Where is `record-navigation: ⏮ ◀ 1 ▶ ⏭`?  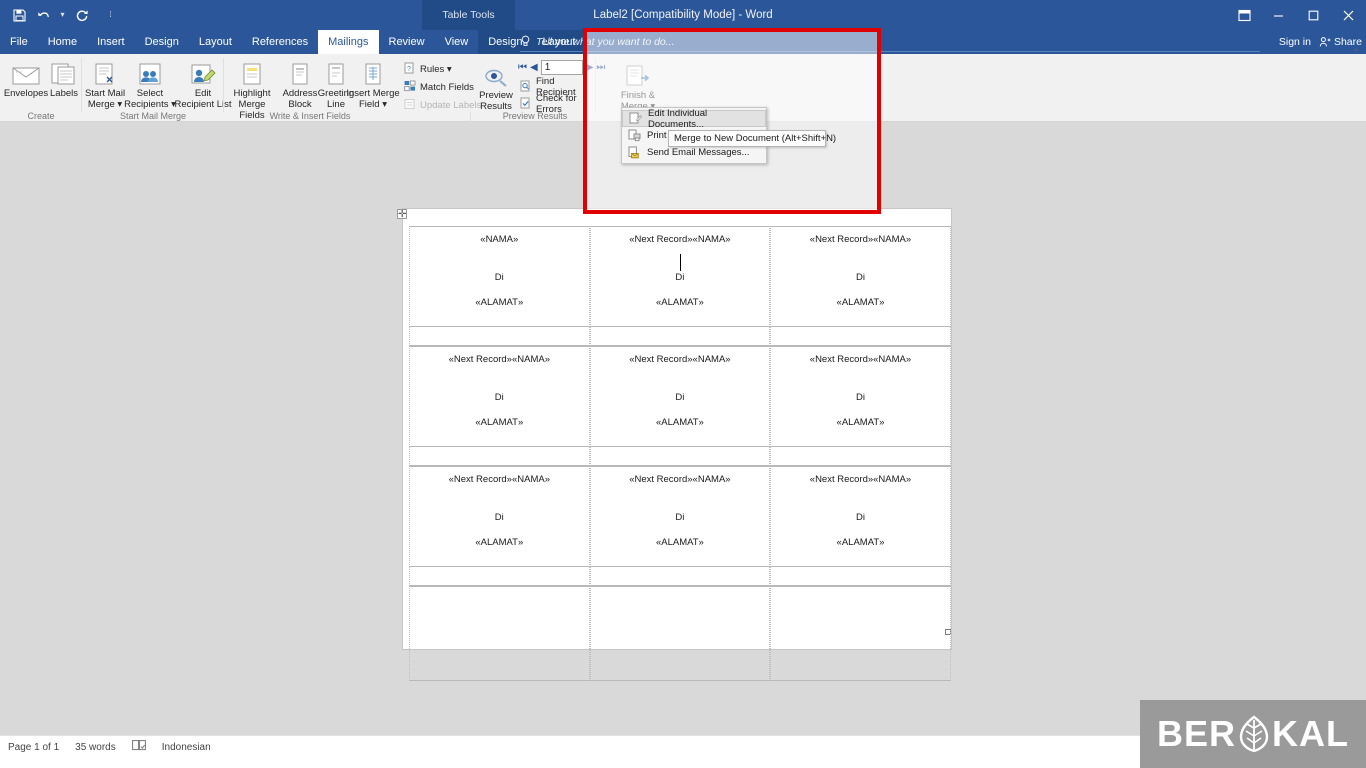 record-navigation: ⏮ ◀ 1 ▶ ⏭ is located at coordinates (561, 67).